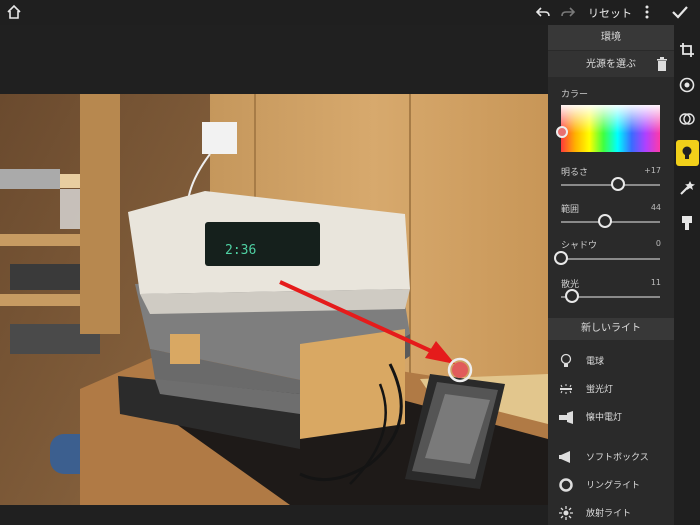  I want to click on light-item-label: 電球, so click(595, 362).